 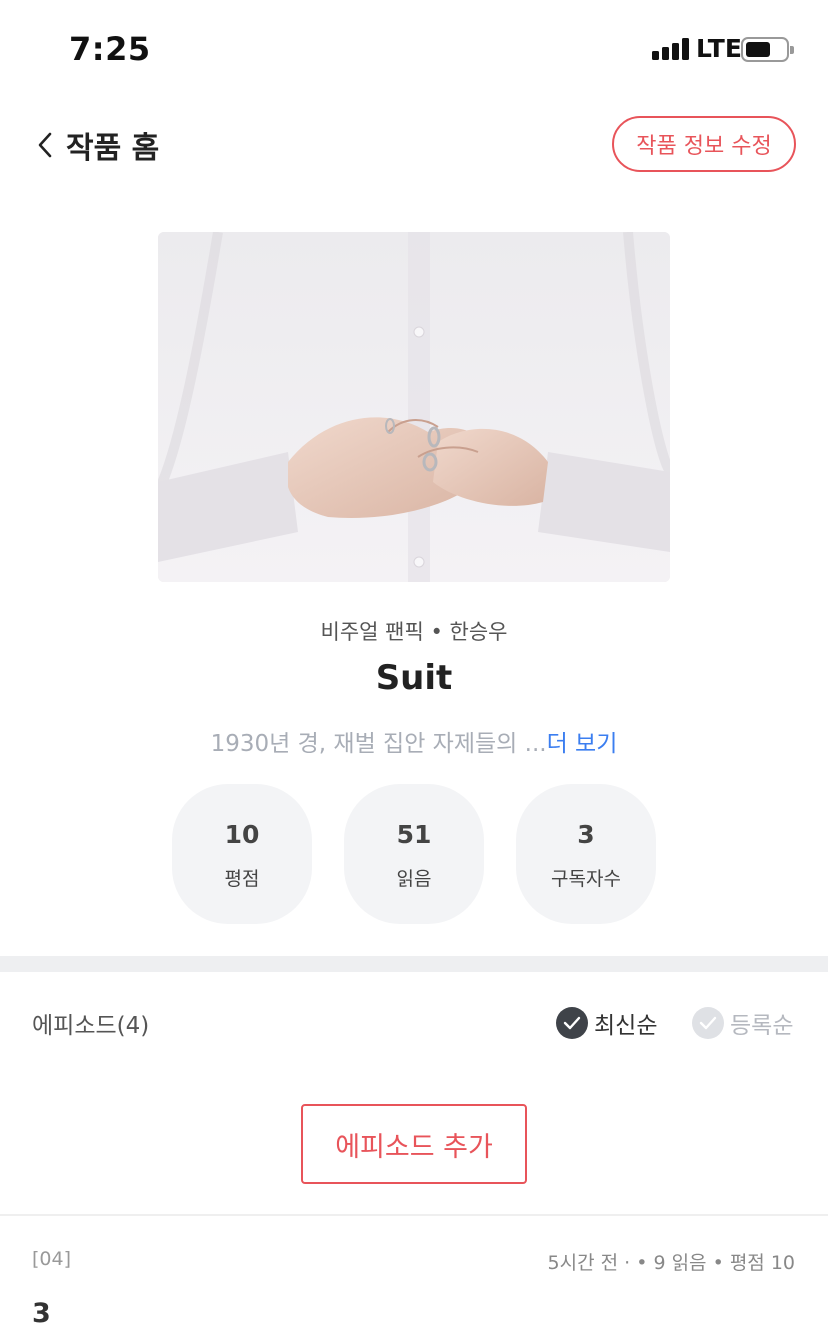 I want to click on signal-icon, so click(x=671, y=49).